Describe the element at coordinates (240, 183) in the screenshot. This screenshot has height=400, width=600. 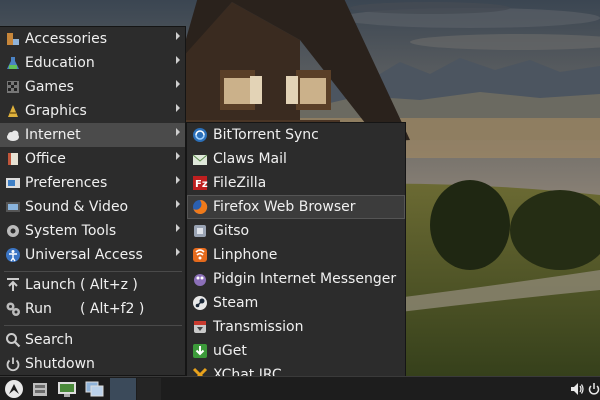
I see `submenu-item-label: FileZilla` at that location.